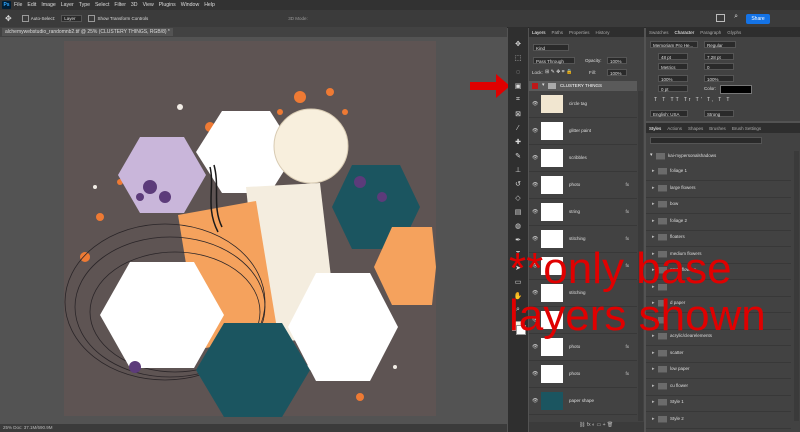 This screenshot has width=800, height=432. Describe the element at coordinates (582, 425) in the screenshot. I see `link-icon: ⛓` at that location.